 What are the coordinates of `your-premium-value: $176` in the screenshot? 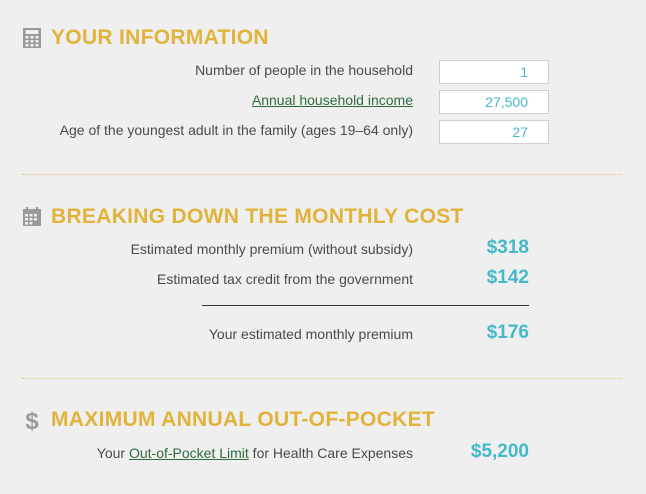 It's located at (507, 332).